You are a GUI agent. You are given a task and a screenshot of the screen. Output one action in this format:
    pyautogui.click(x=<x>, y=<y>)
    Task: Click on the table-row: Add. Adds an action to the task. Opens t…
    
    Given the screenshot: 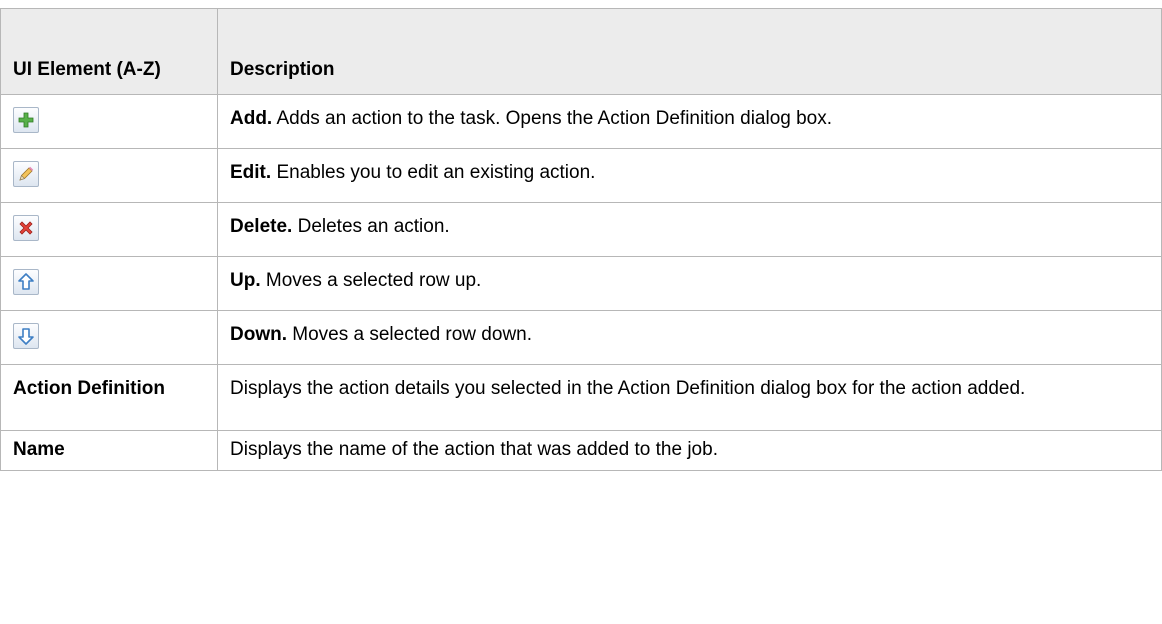 What is the action you would take?
    pyautogui.click(x=581, y=121)
    